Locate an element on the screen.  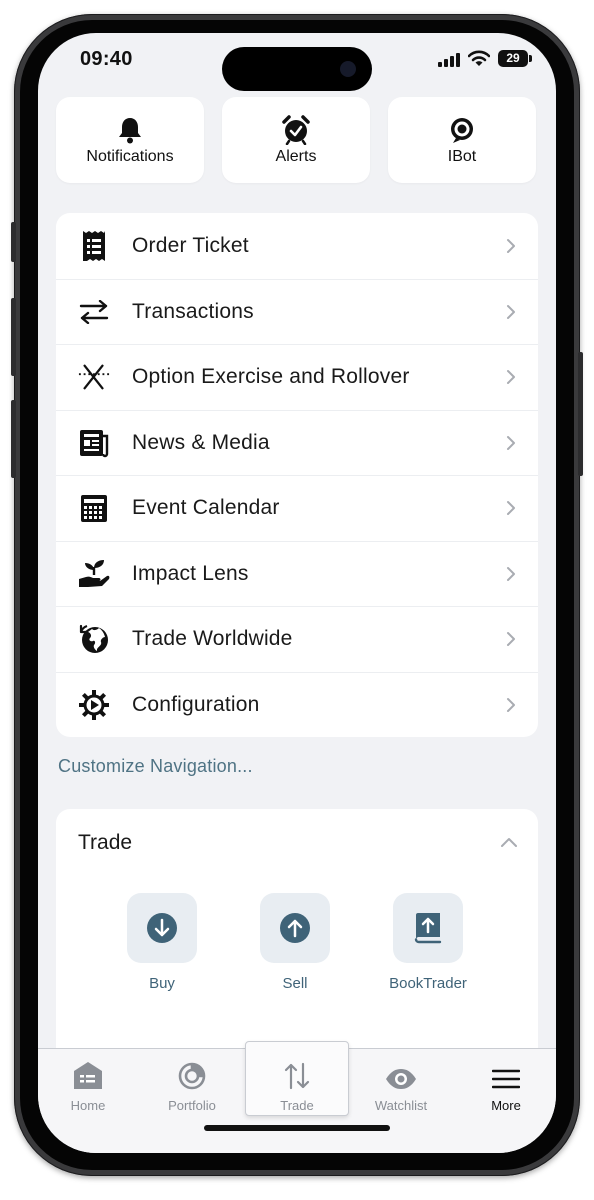
tab-label: Trade is located at coordinates (297, 1105).